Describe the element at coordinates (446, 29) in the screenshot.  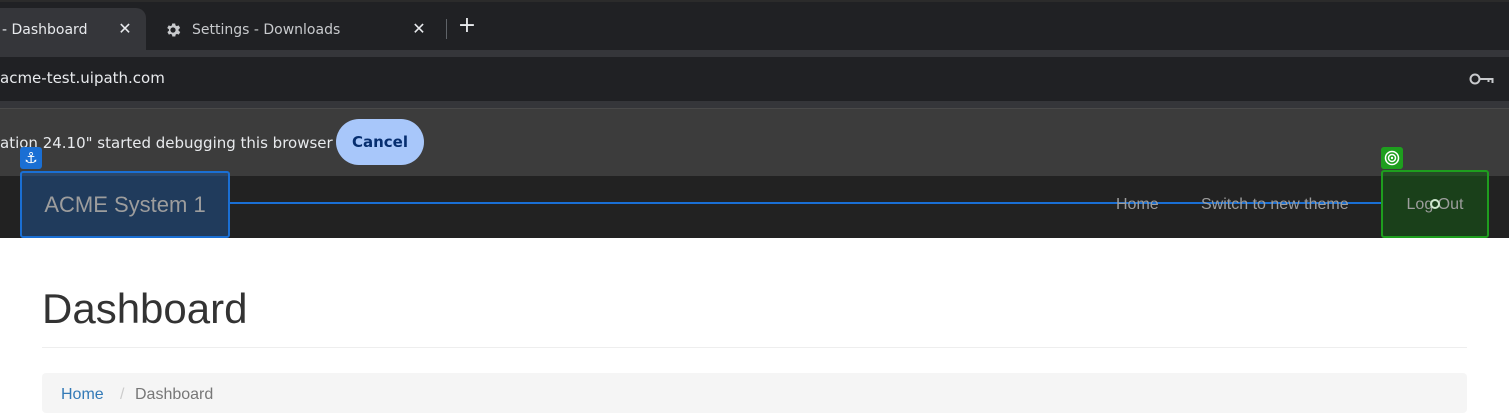
I see `tab-divider` at that location.